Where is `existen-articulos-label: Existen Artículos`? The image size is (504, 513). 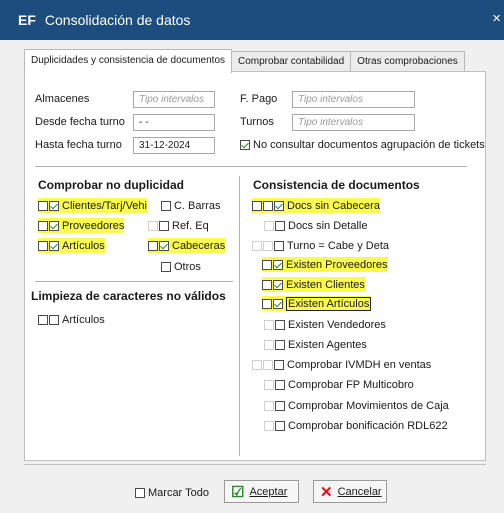 existen-articulos-label: Existen Artículos is located at coordinates (329, 303).